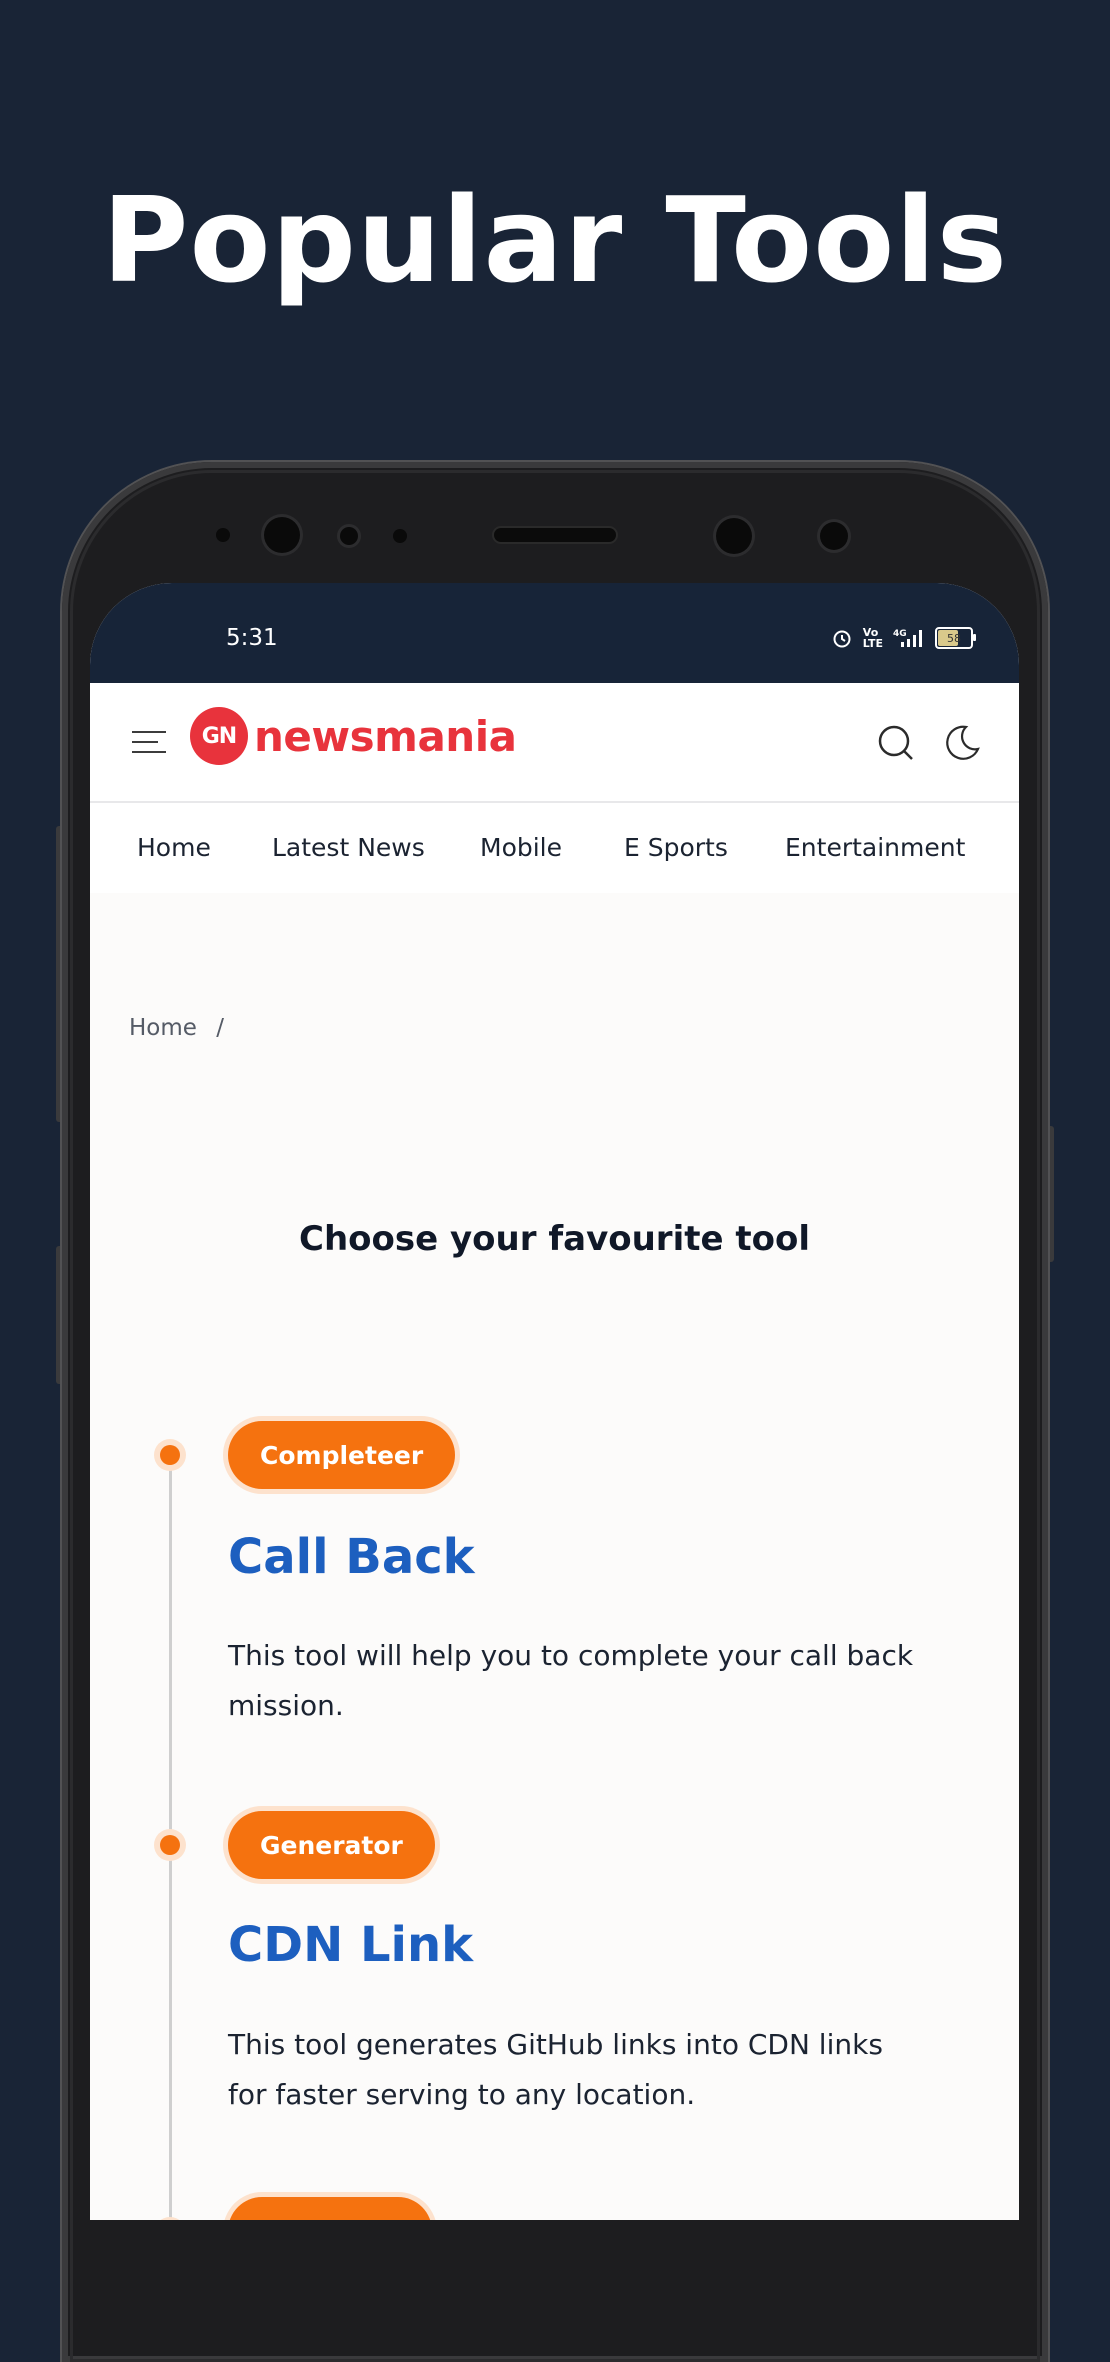  I want to click on menu-icon, so click(149, 743).